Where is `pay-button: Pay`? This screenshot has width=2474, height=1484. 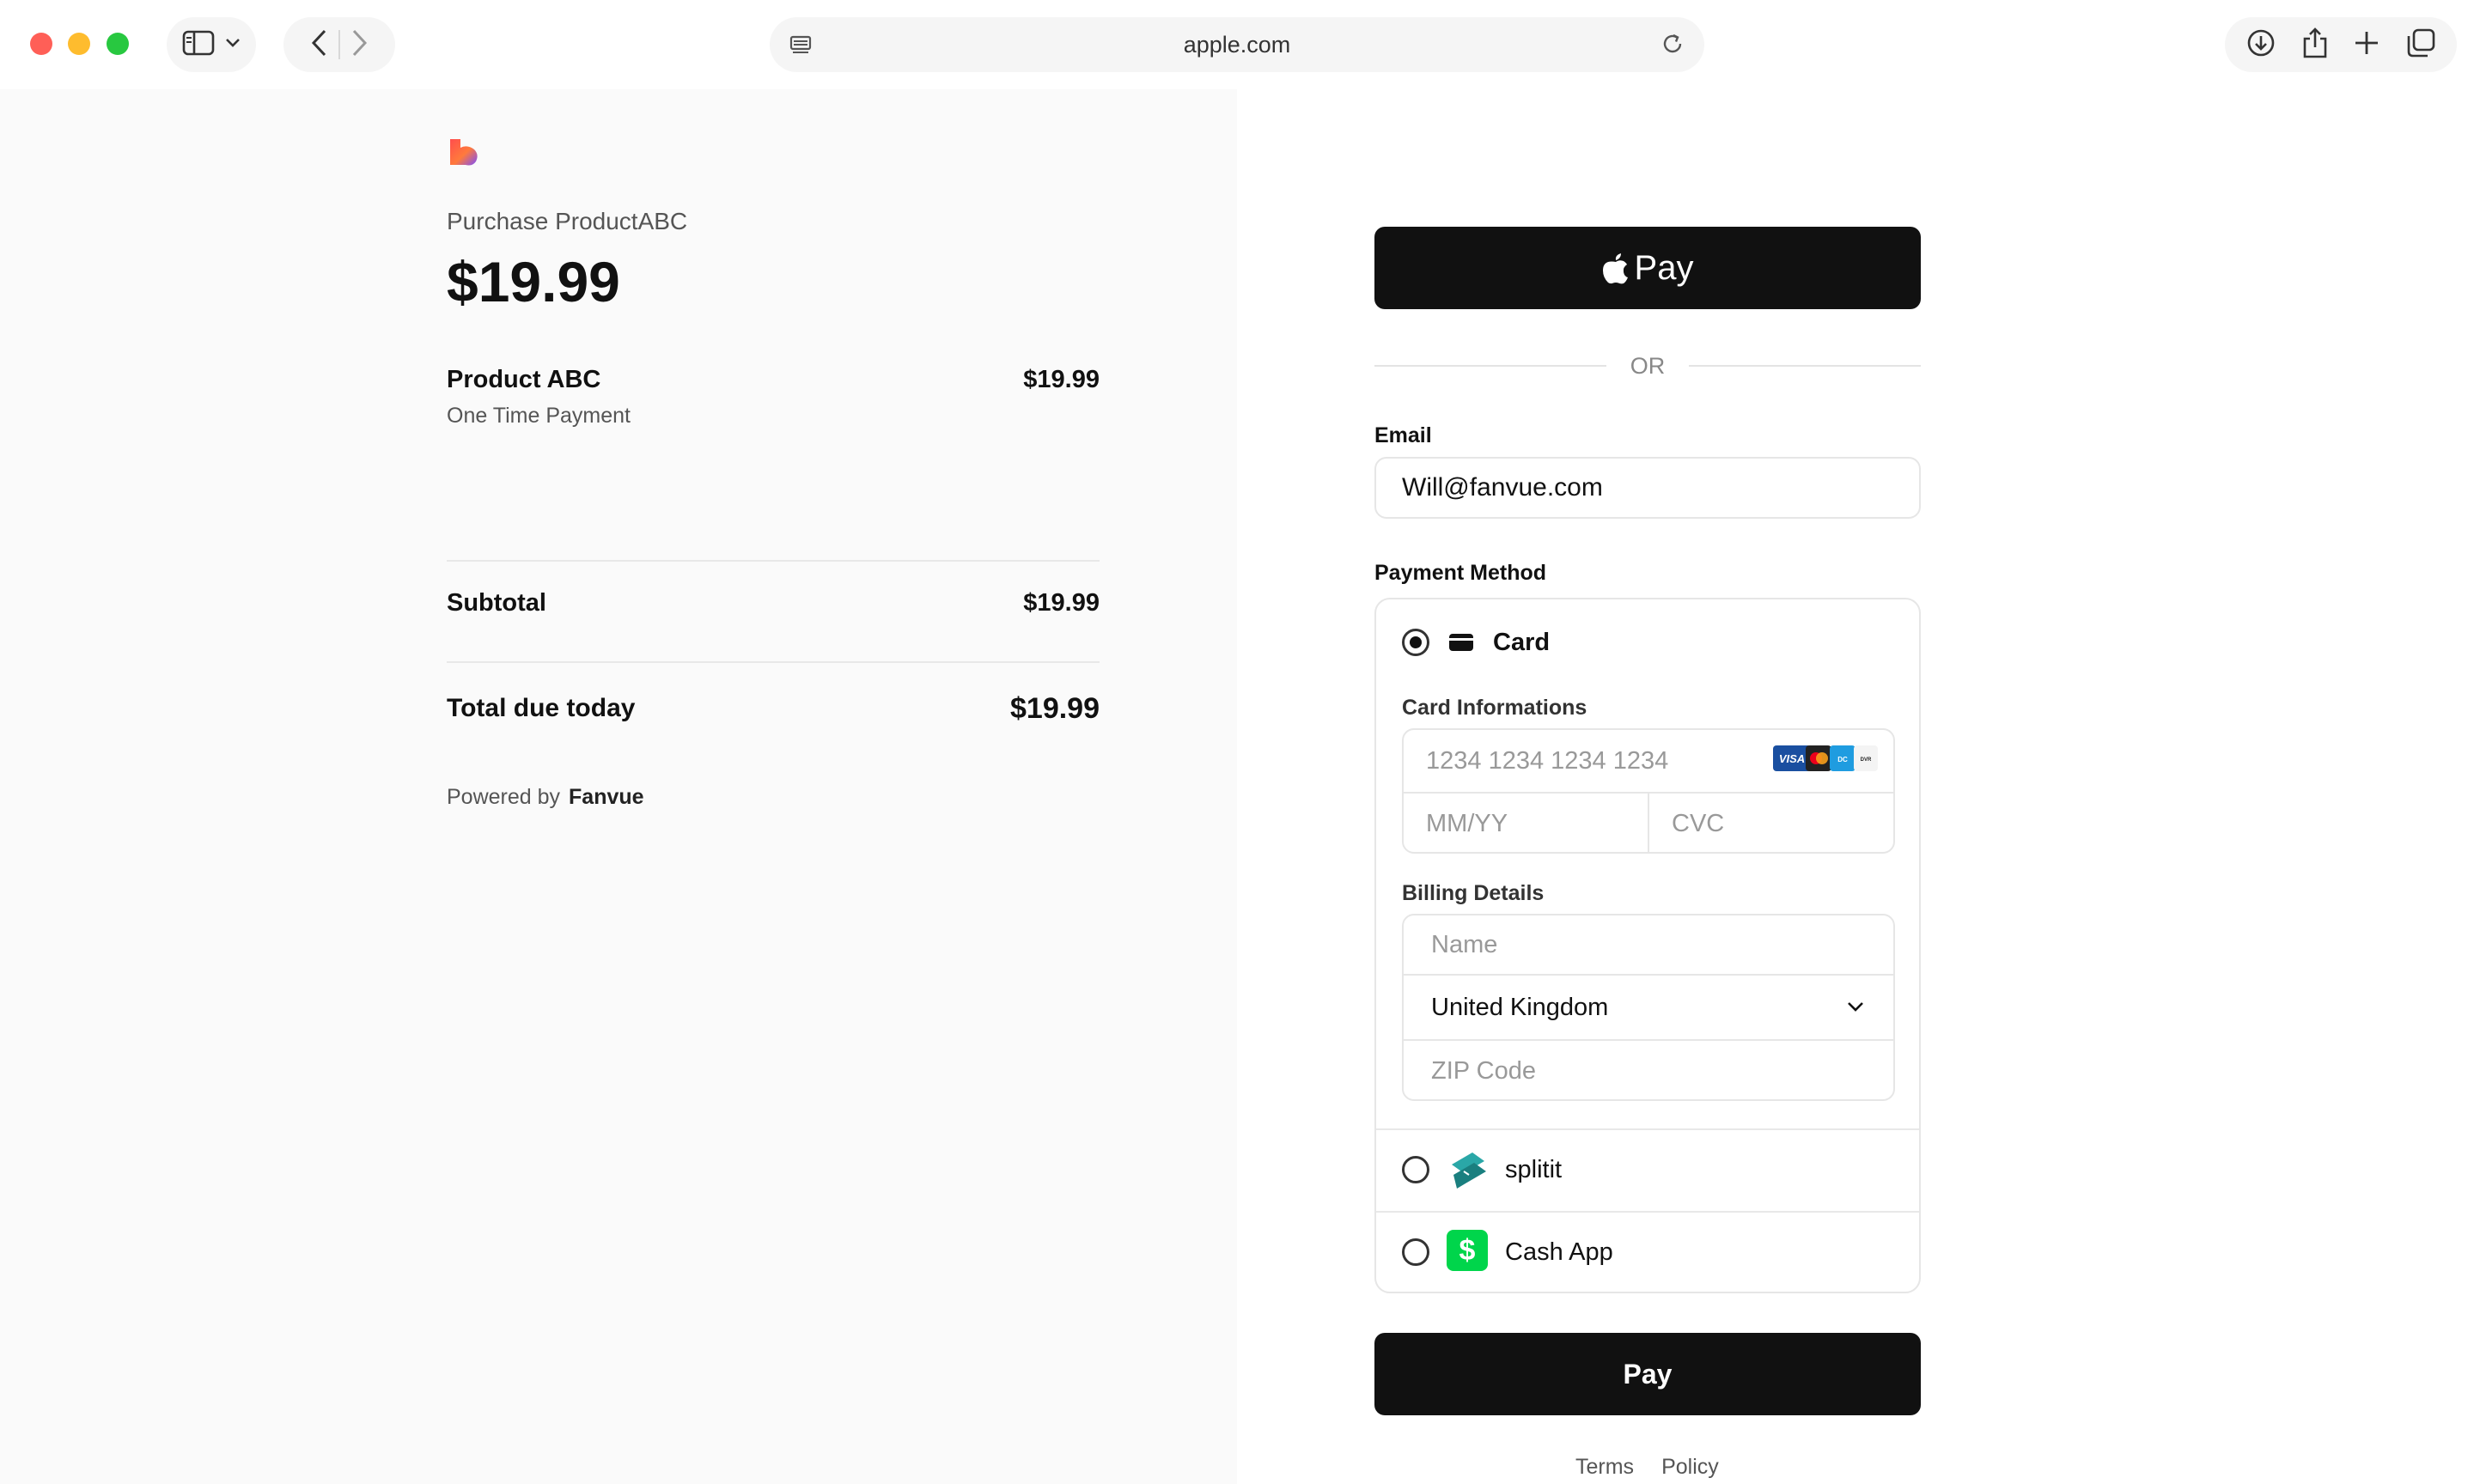
pay-button: Pay is located at coordinates (1647, 1374).